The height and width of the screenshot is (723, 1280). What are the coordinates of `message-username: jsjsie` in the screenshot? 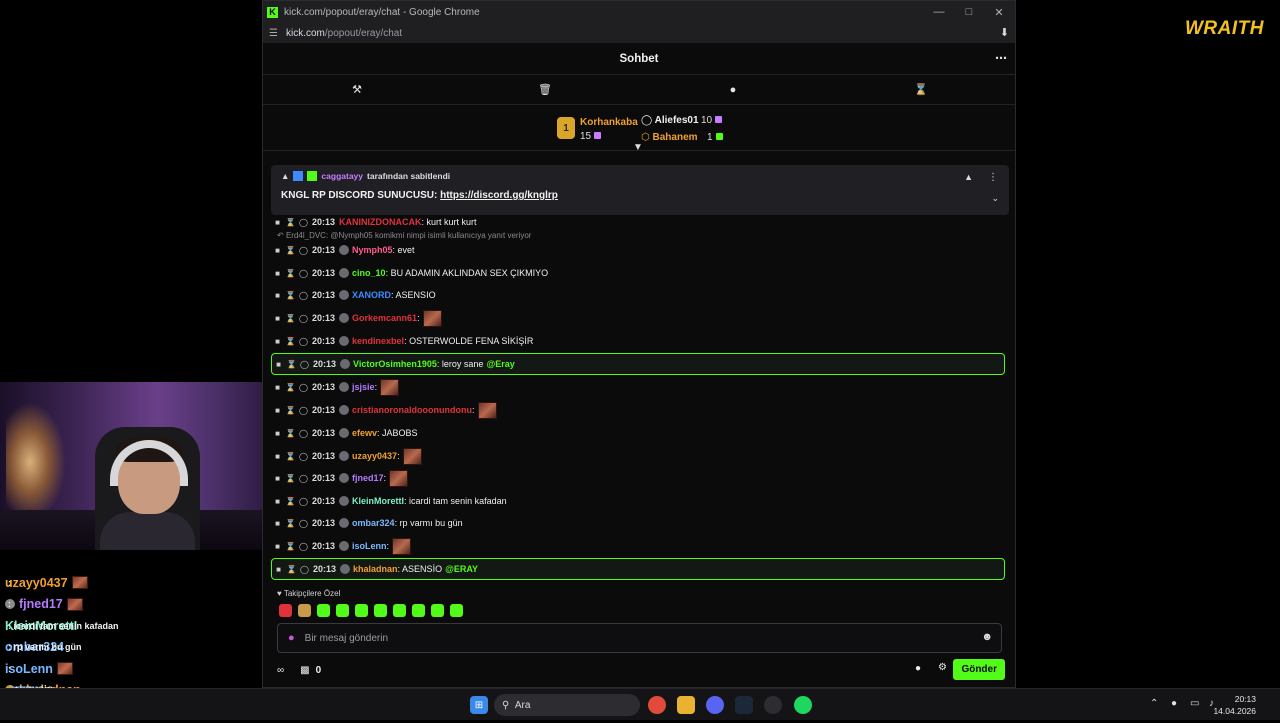 It's located at (363, 387).